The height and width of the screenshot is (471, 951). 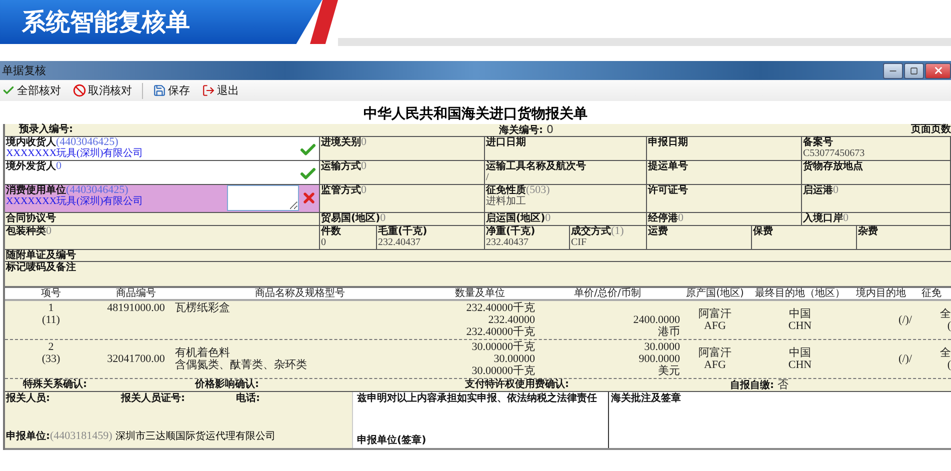 I want to click on field-value: /, so click(x=488, y=177).